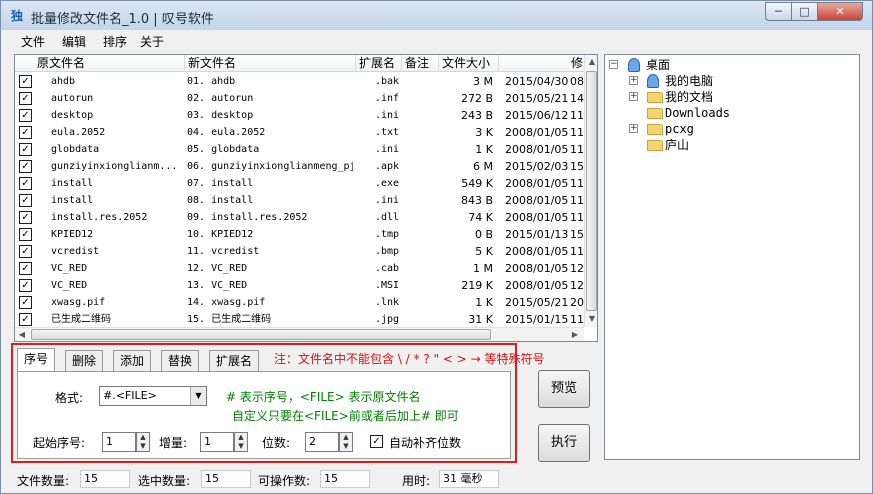 This screenshot has width=873, height=494. Describe the element at coordinates (241, 442) in the screenshot. I see `increment-spinner: ▲ ▼` at that location.